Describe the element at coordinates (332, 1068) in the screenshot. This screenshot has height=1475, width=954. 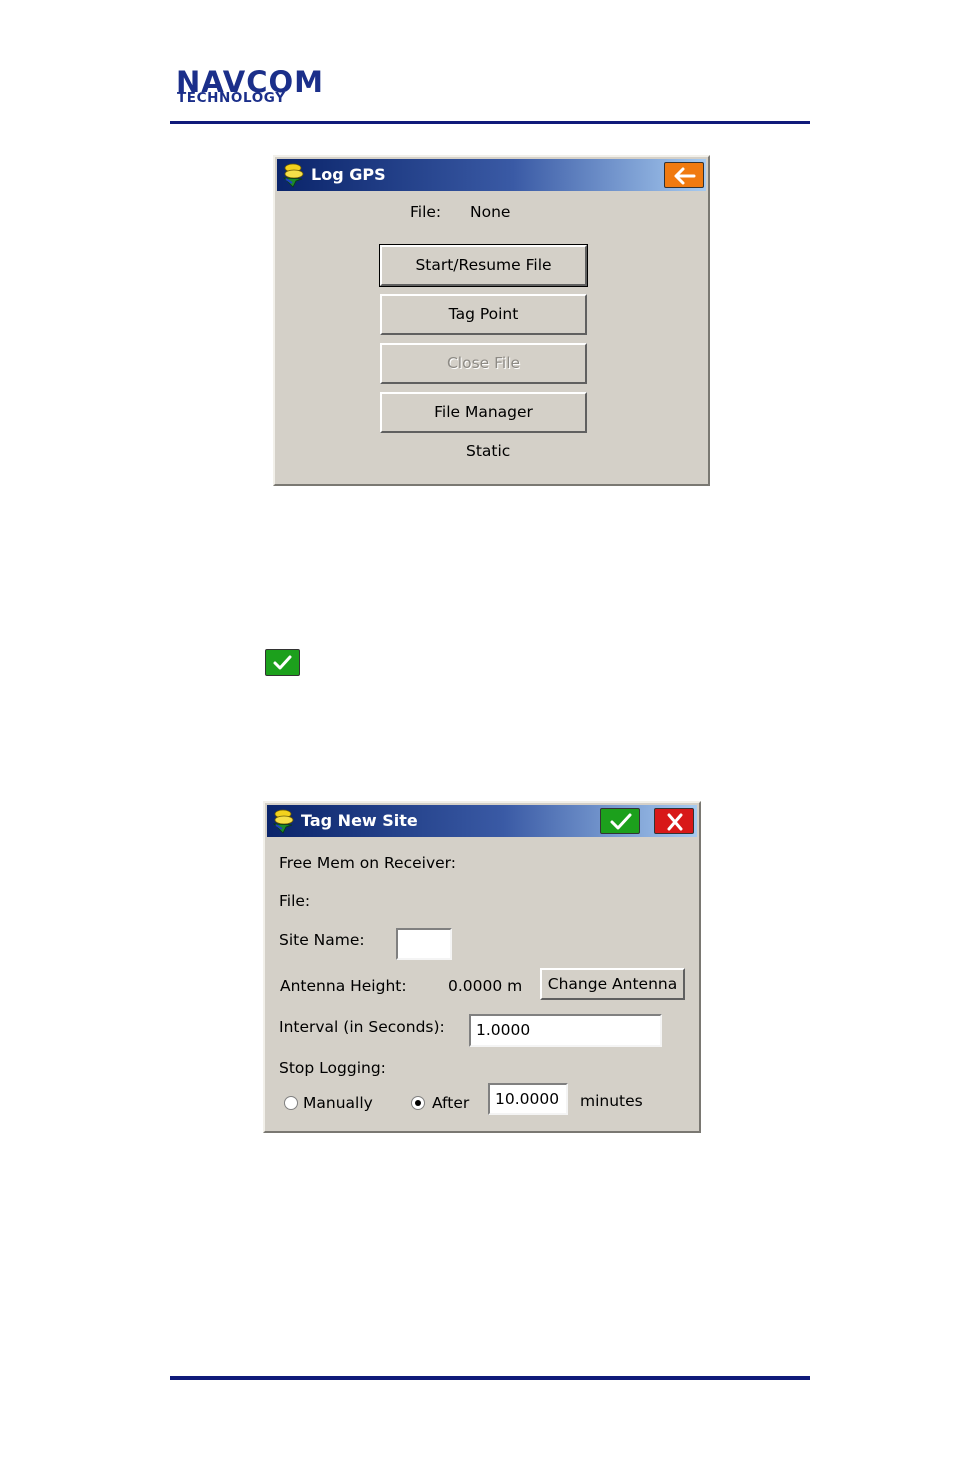
I see `stop-logging-label: Stop Logging:` at that location.